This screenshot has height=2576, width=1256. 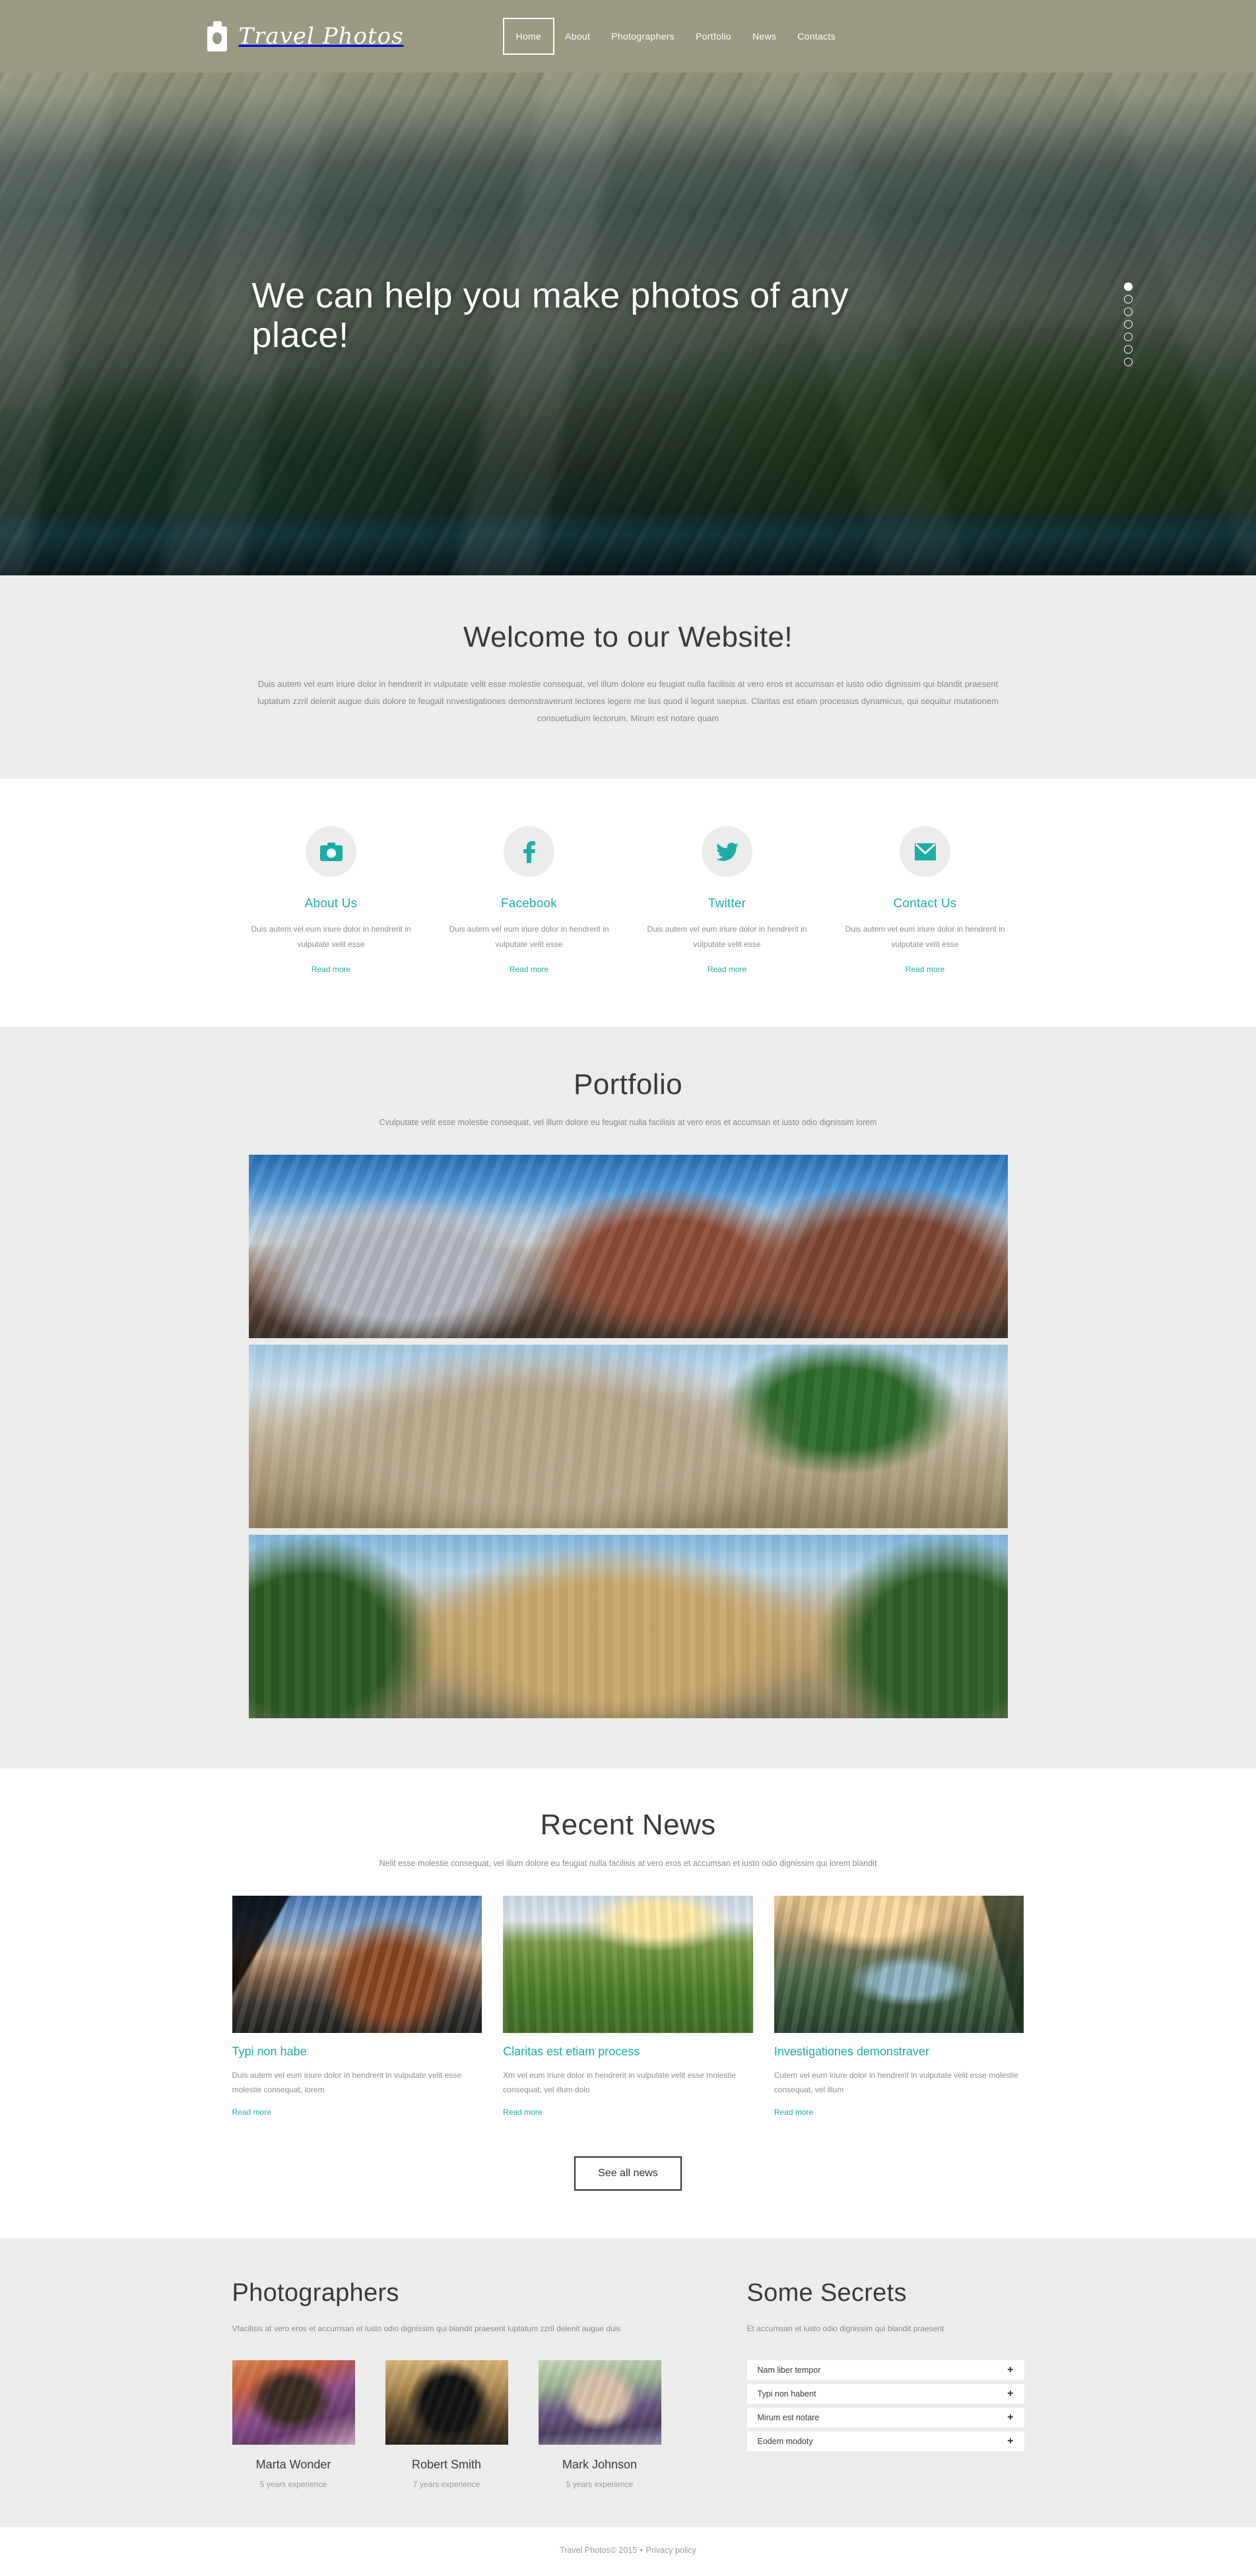 What do you see at coordinates (816, 36) in the screenshot?
I see `nav-item-contacts: Contacts` at bounding box center [816, 36].